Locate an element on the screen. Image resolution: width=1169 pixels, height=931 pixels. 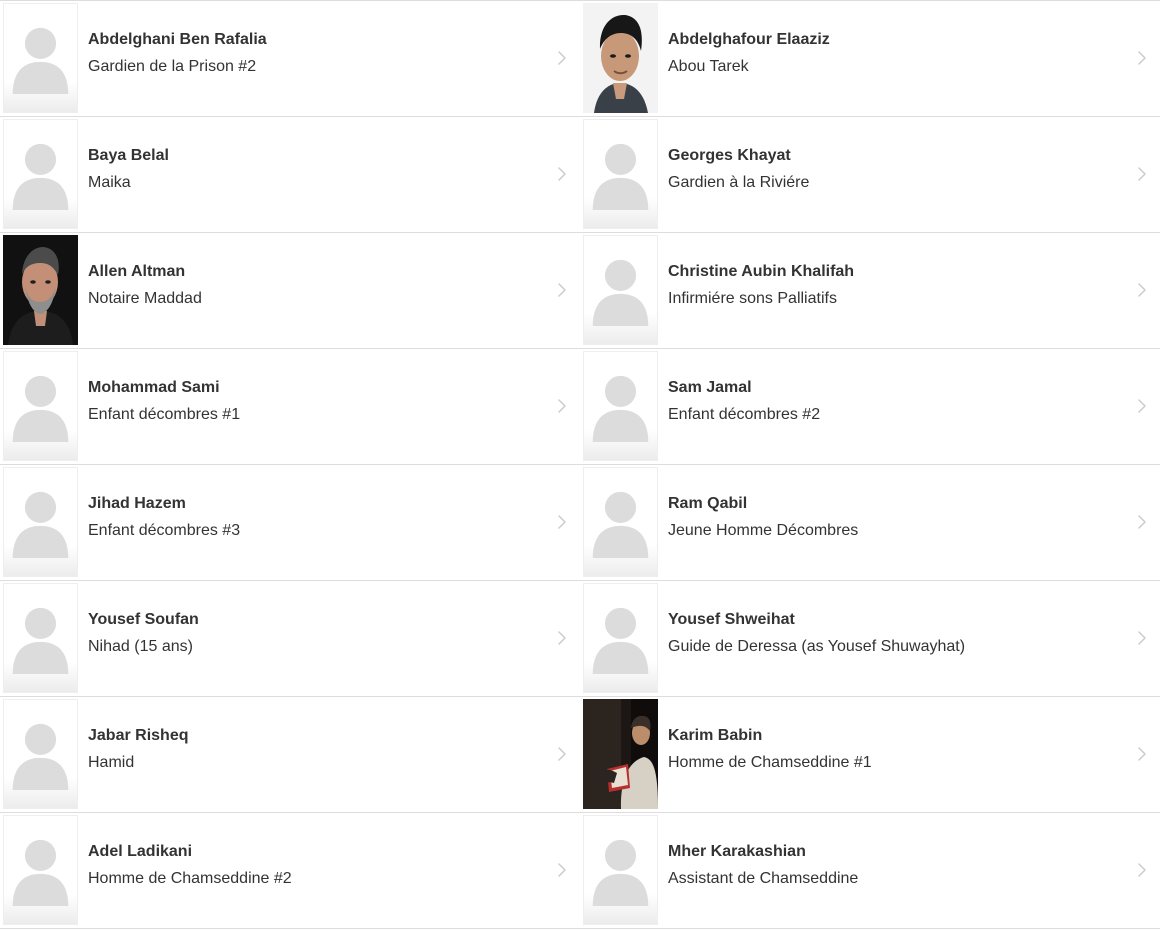
cast-text: Yousef Soufan Nihad (15 ans) is located at coordinates (143, 619).